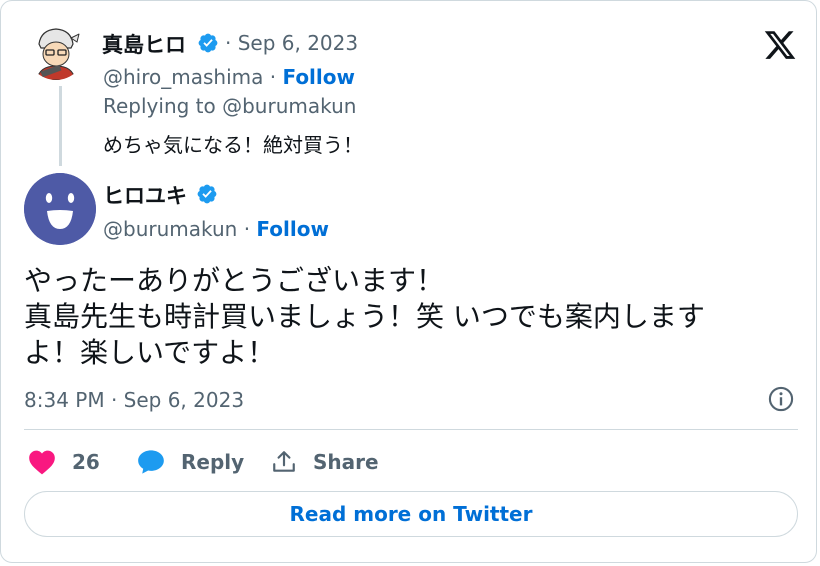 The height and width of the screenshot is (566, 820). I want to click on reply-handle: @hiro_mashima, so click(183, 77).